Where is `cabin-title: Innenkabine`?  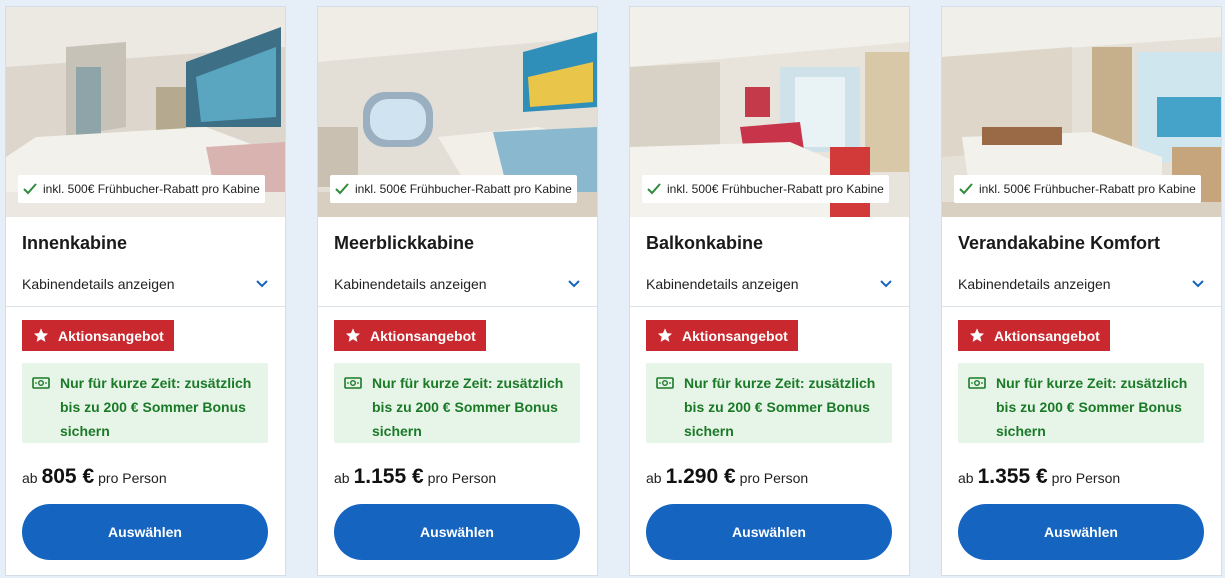 cabin-title: Innenkabine is located at coordinates (75, 243).